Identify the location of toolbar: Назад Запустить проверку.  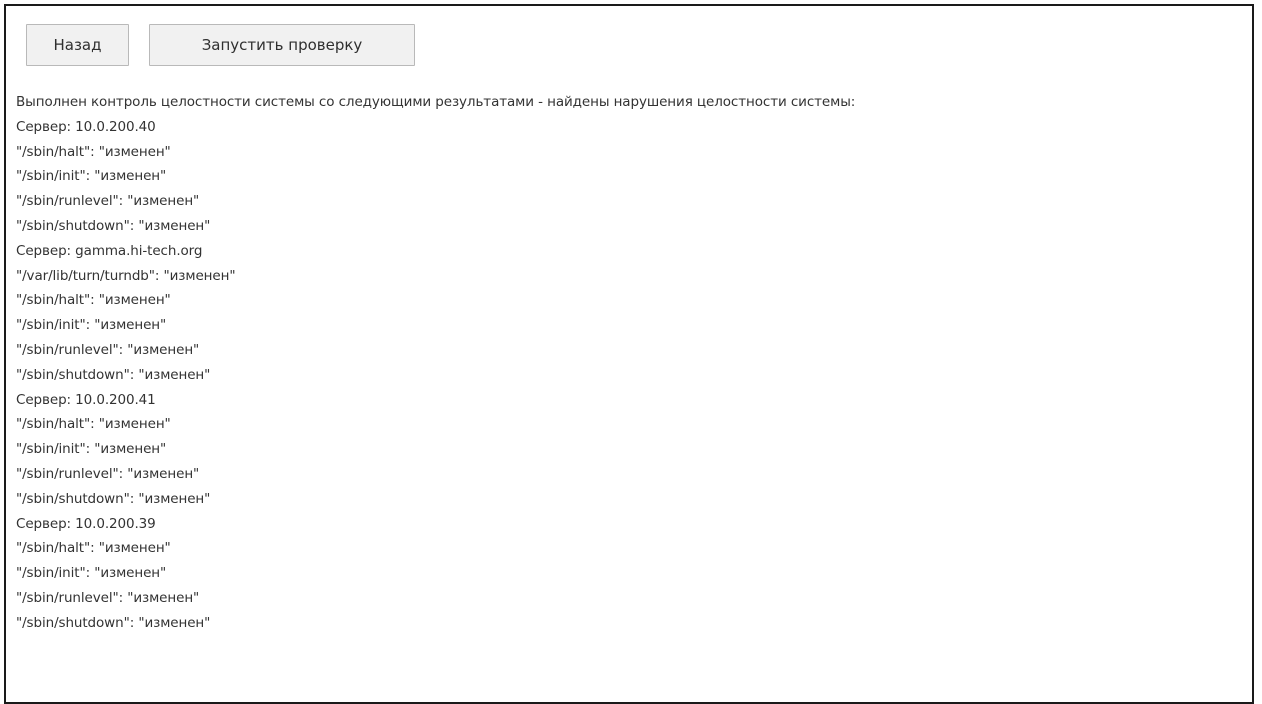
(220, 45).